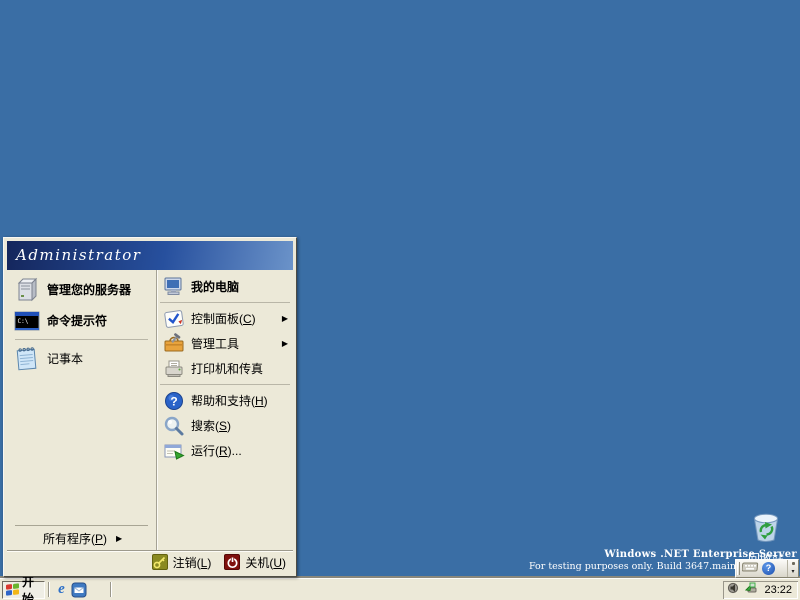 This screenshot has height=600, width=800. I want to click on taskbar-clock: 23:22, so click(778, 590).